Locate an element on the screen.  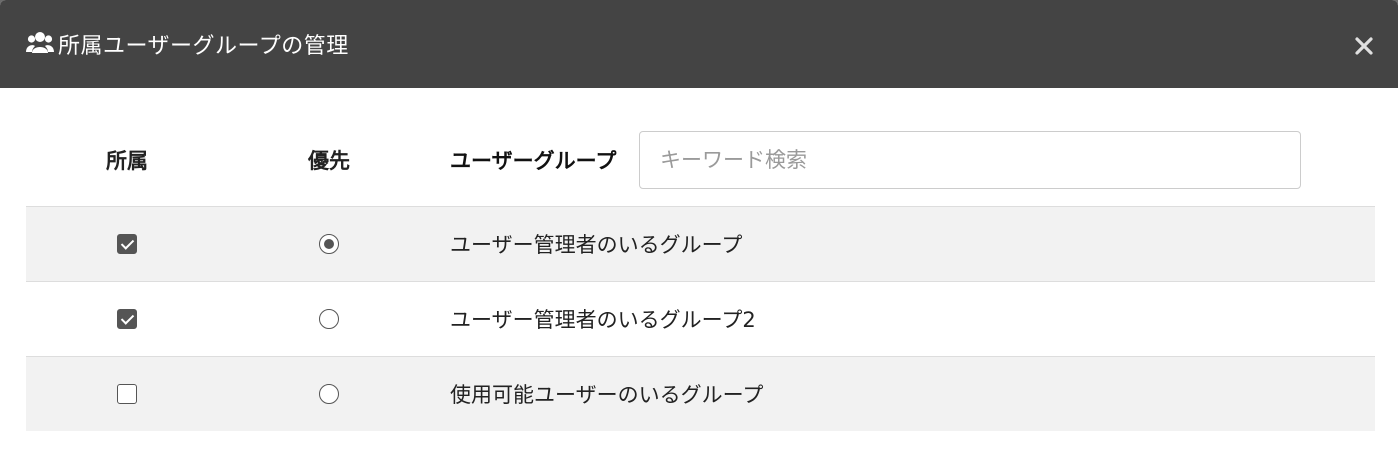
group-name: ユーザー管理者のいるグループ2 is located at coordinates (603, 320).